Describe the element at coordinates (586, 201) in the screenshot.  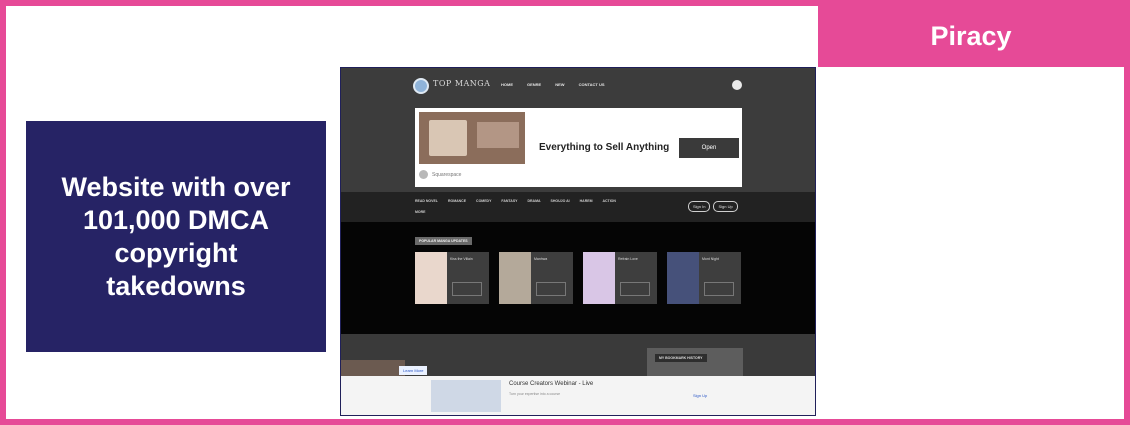
I see `cat-item: HAREM` at that location.